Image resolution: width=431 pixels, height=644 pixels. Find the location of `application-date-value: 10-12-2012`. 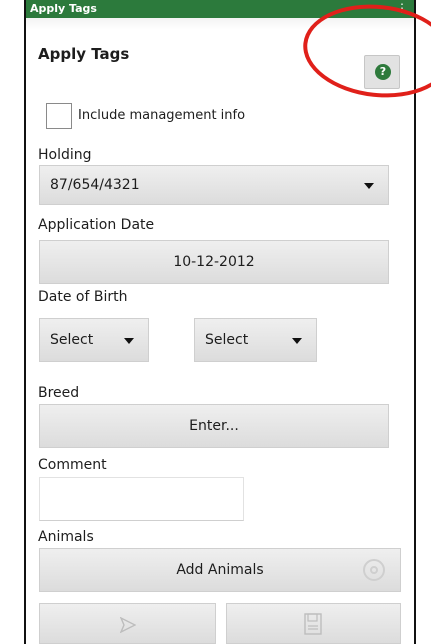

application-date-value: 10-12-2012 is located at coordinates (214, 262).